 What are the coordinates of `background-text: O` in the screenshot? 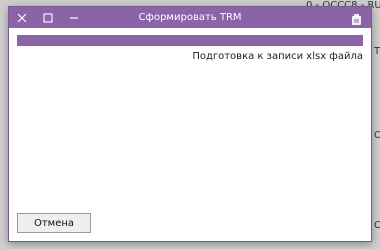 It's located at (377, 135).